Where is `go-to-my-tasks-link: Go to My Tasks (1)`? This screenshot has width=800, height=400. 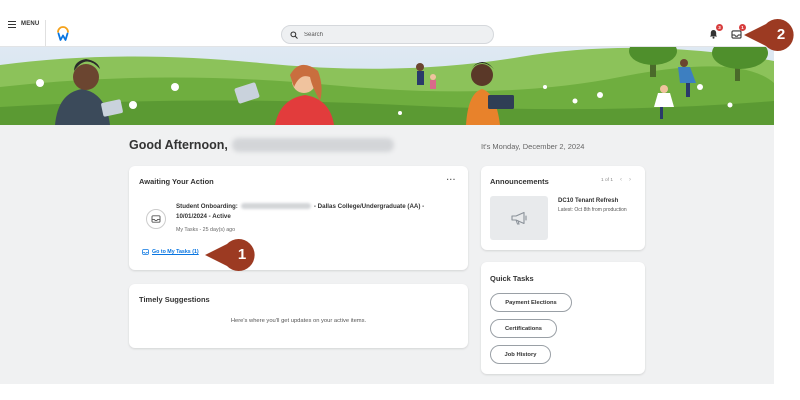 go-to-my-tasks-link: Go to My Tasks (1) is located at coordinates (170, 252).